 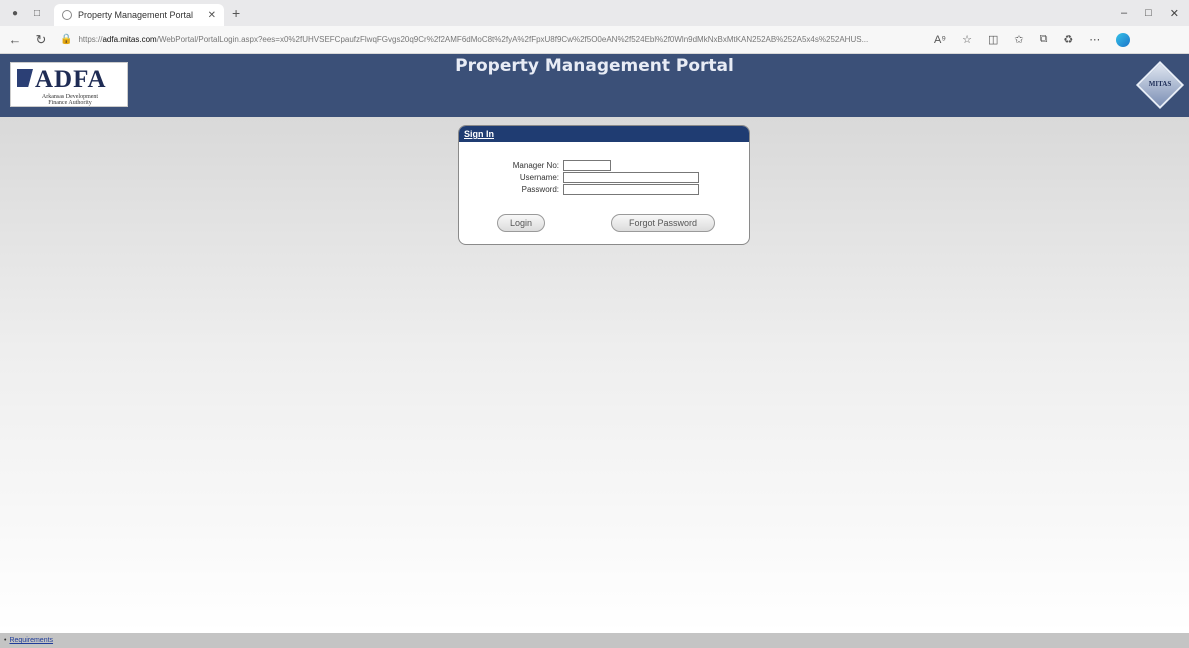 I want to click on password-label: Password:, so click(x=540, y=189).